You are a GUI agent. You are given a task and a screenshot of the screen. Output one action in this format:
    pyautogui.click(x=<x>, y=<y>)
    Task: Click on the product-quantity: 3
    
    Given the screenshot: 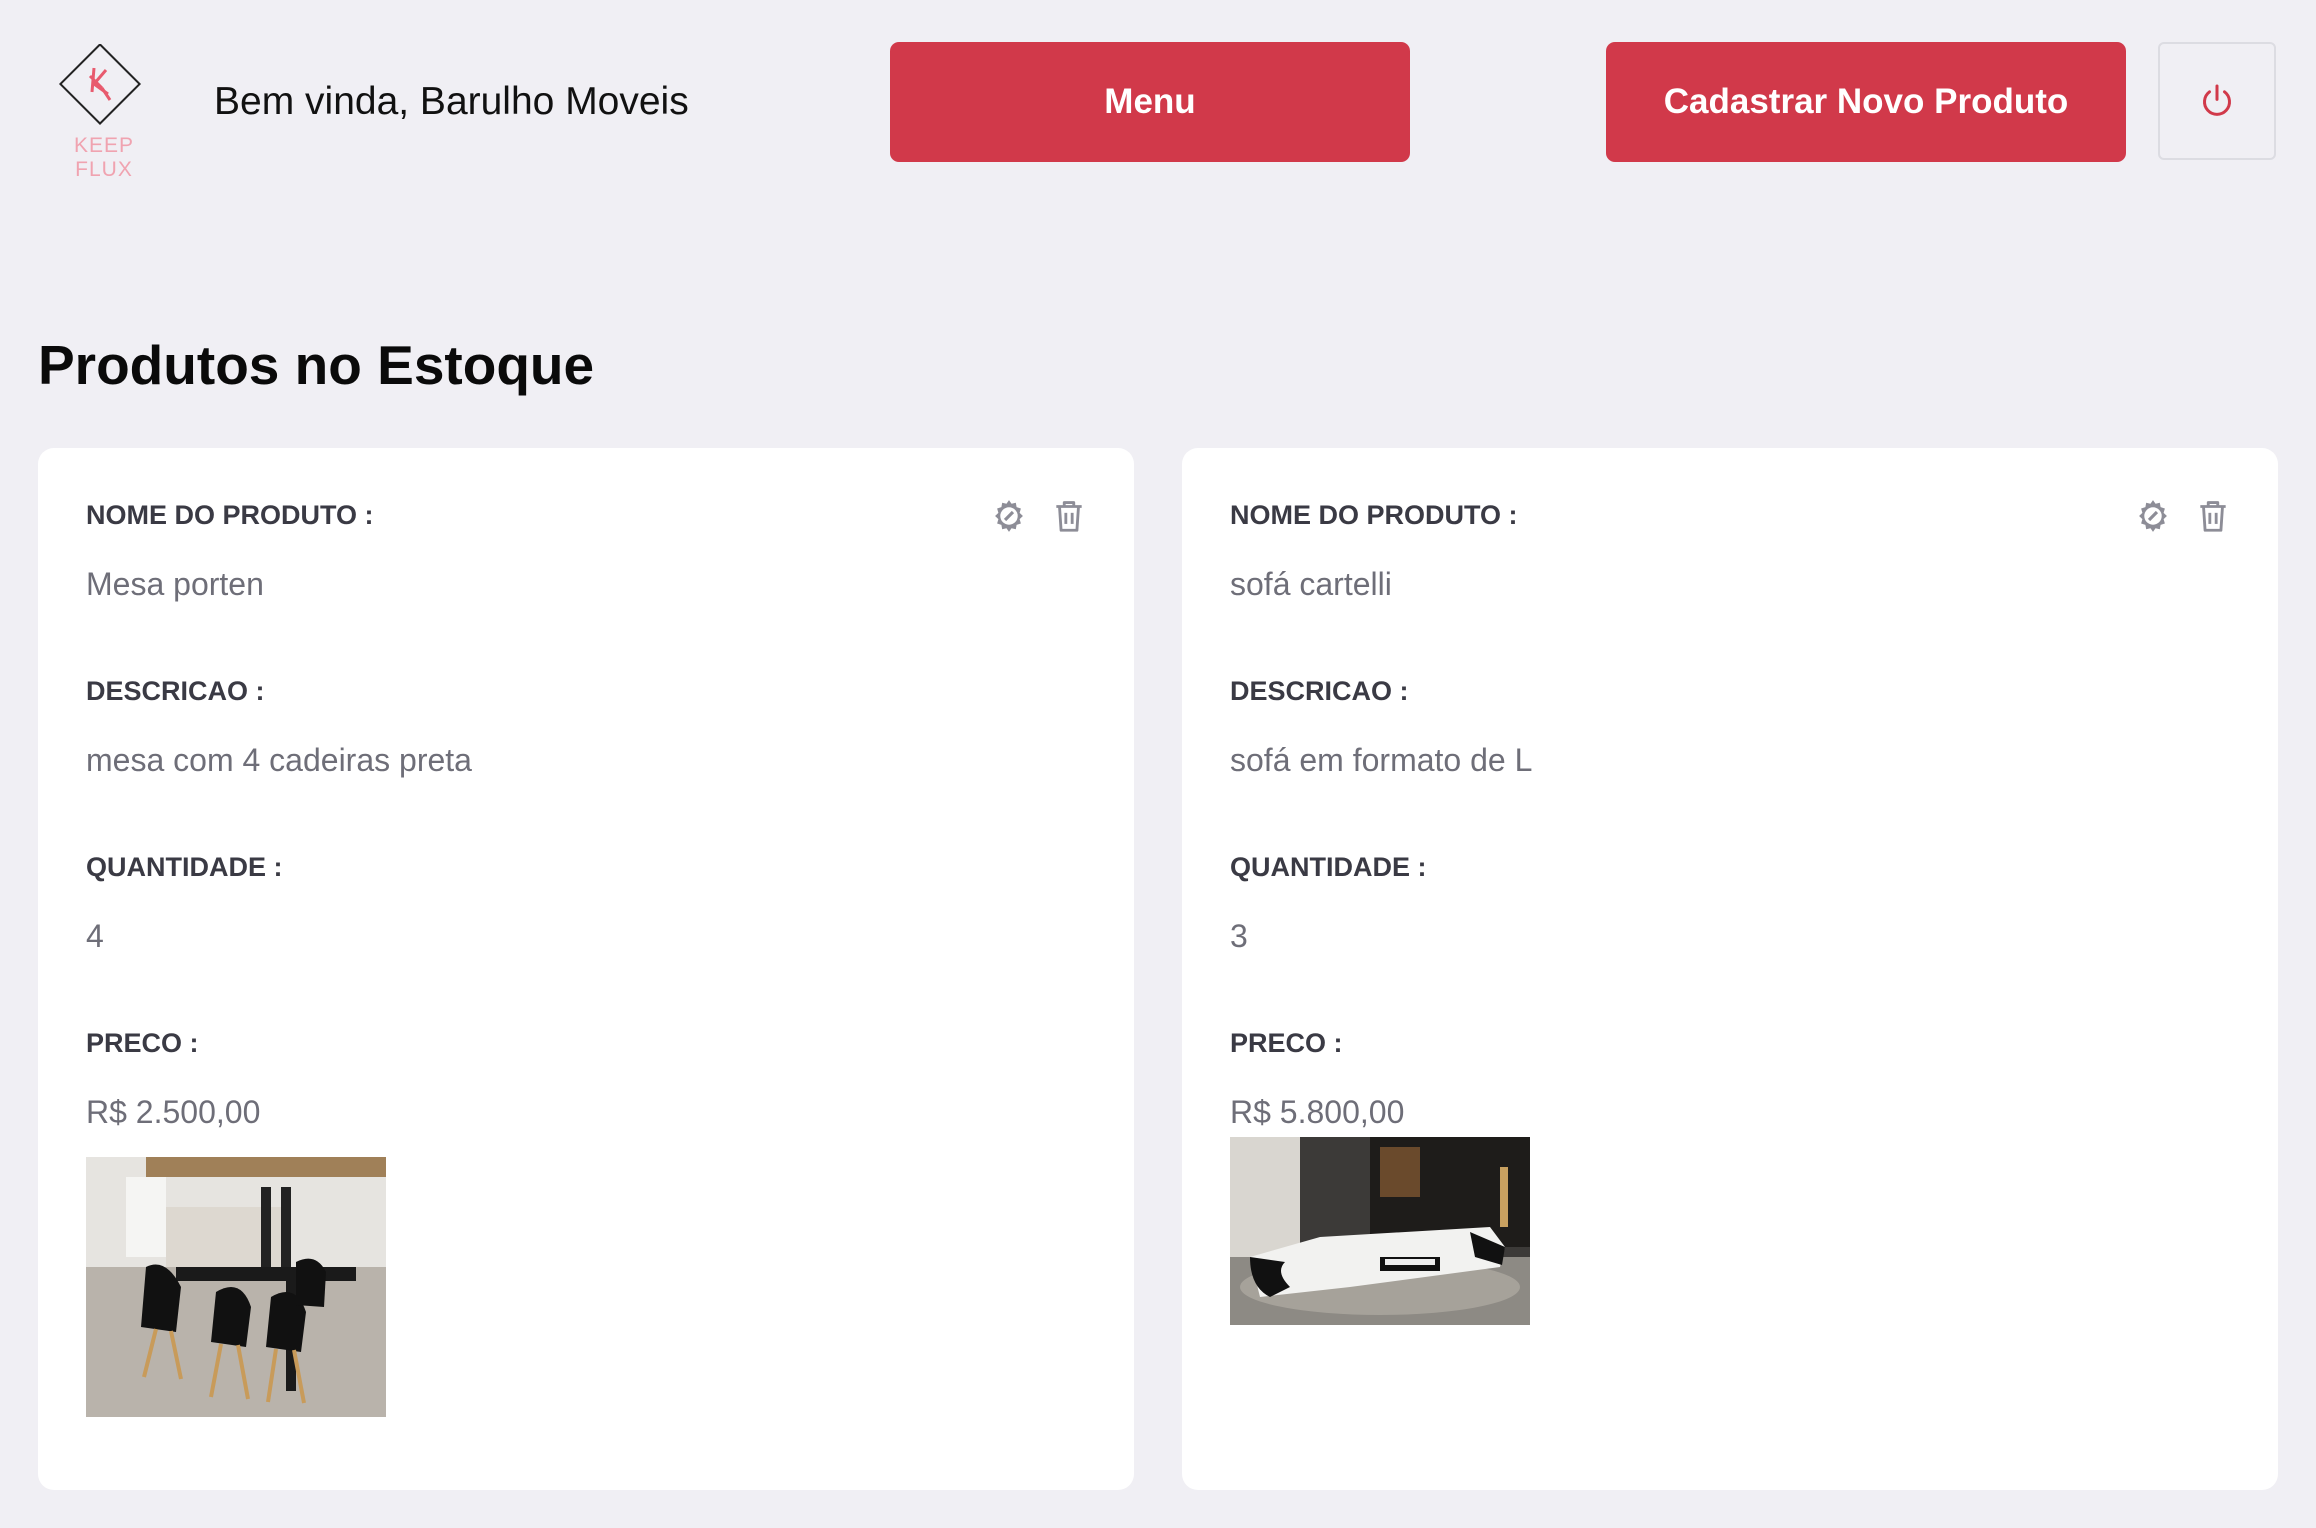 What is the action you would take?
    pyautogui.click(x=1239, y=936)
    